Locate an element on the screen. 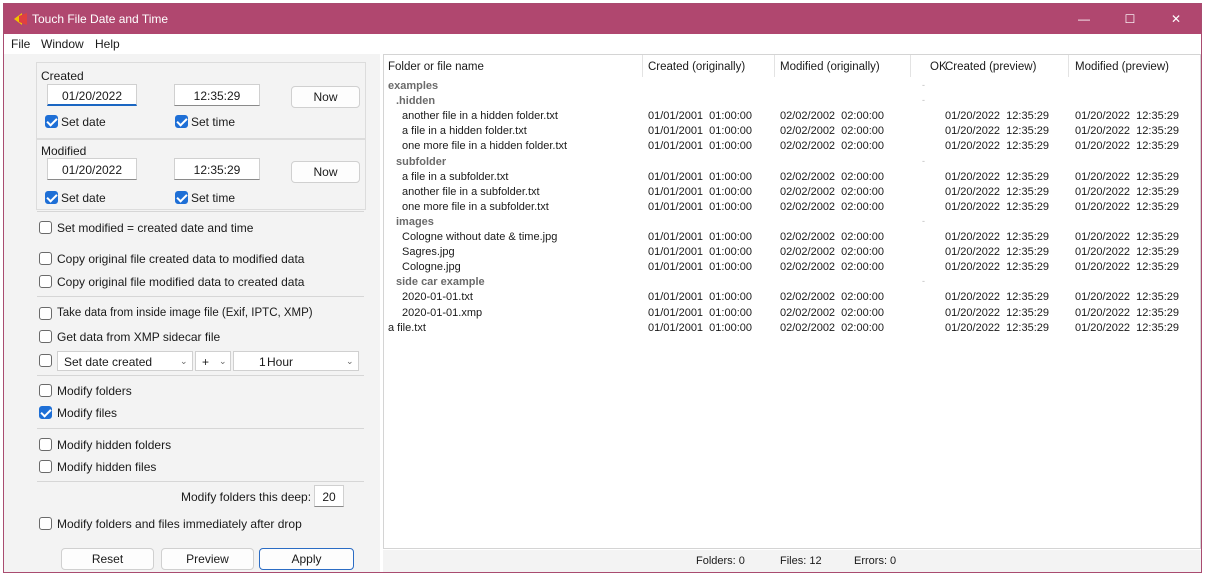  modified-set-date-label: Set date is located at coordinates (83, 198).